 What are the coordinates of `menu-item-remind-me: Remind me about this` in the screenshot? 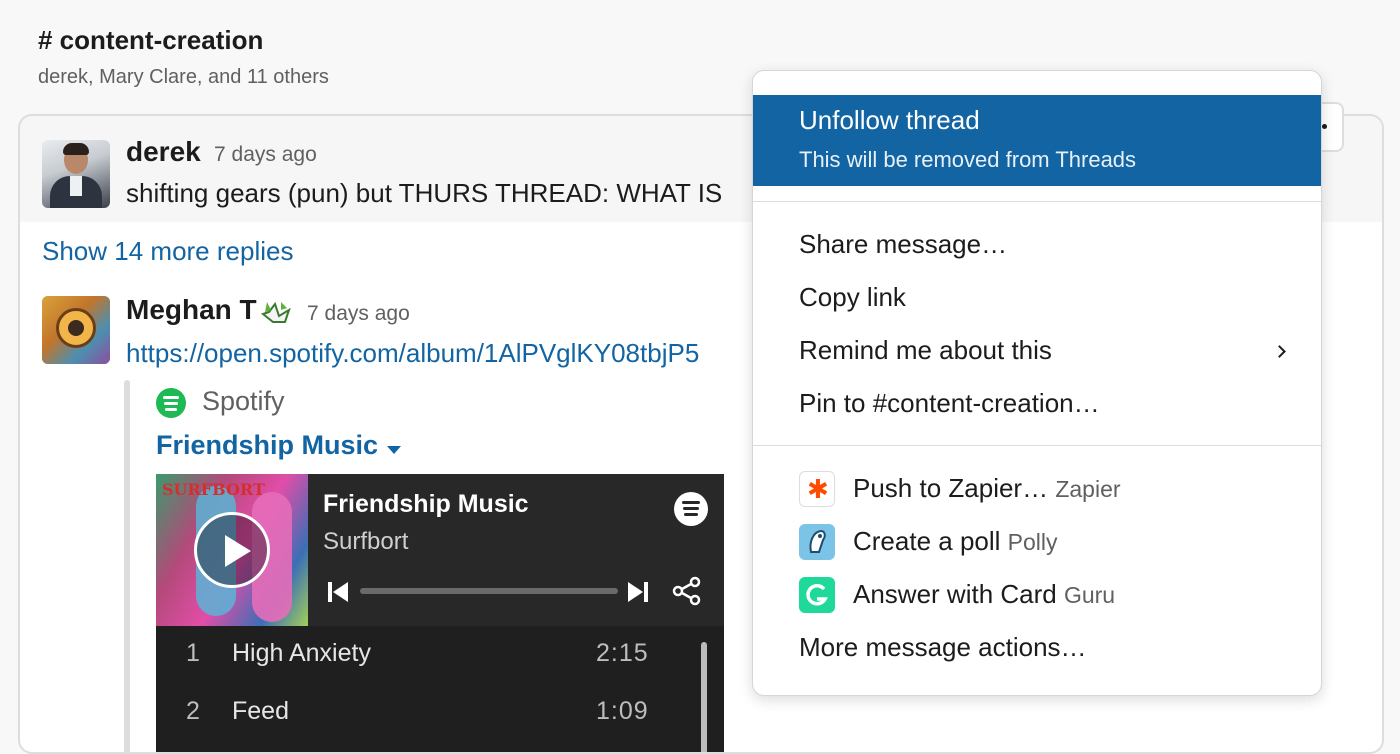 It's located at (1037, 351).